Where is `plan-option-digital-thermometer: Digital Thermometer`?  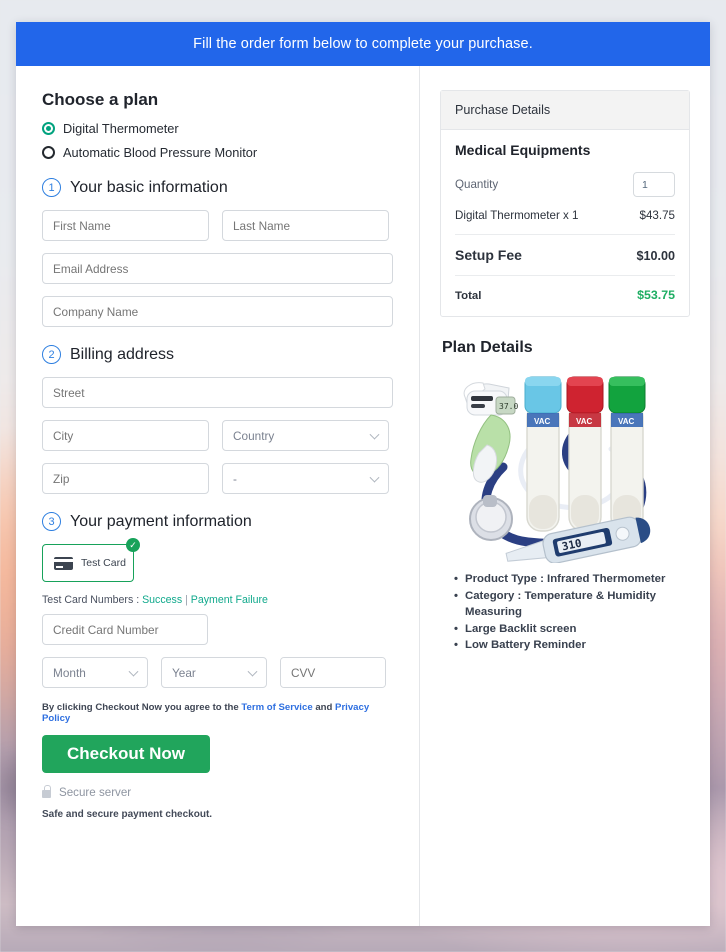 plan-option-digital-thermometer: Digital Thermometer is located at coordinates (217, 128).